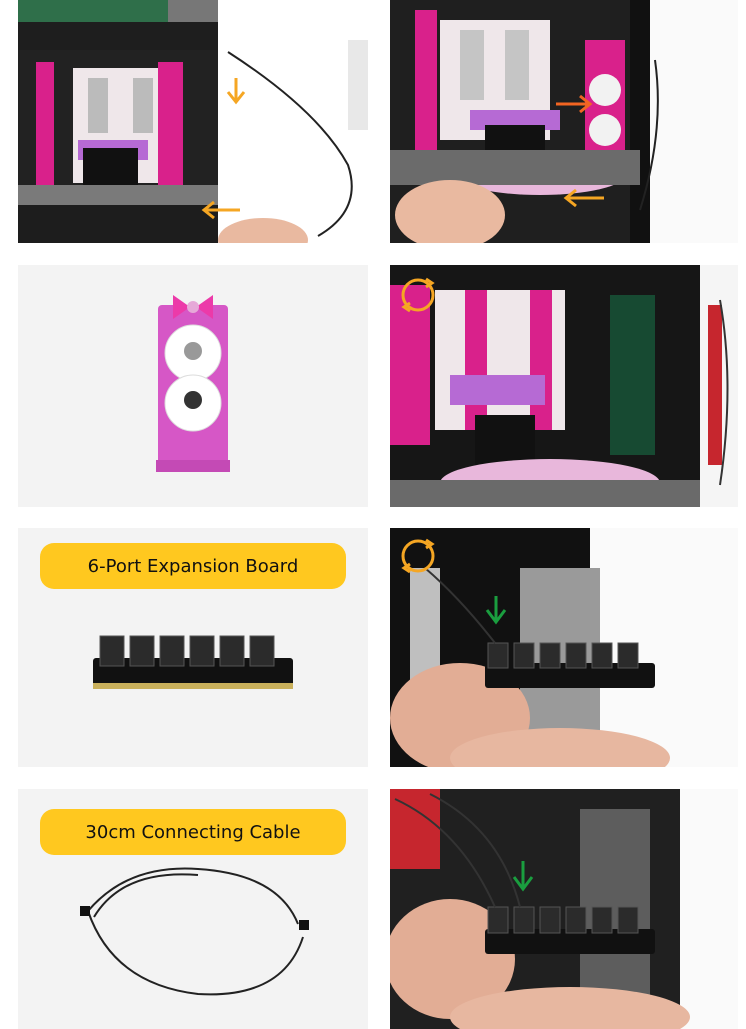 The height and width of the screenshot is (1029, 746). What do you see at coordinates (193, 909) in the screenshot?
I see `photo-connecting-cable: 30cm Connecting Cable` at bounding box center [193, 909].